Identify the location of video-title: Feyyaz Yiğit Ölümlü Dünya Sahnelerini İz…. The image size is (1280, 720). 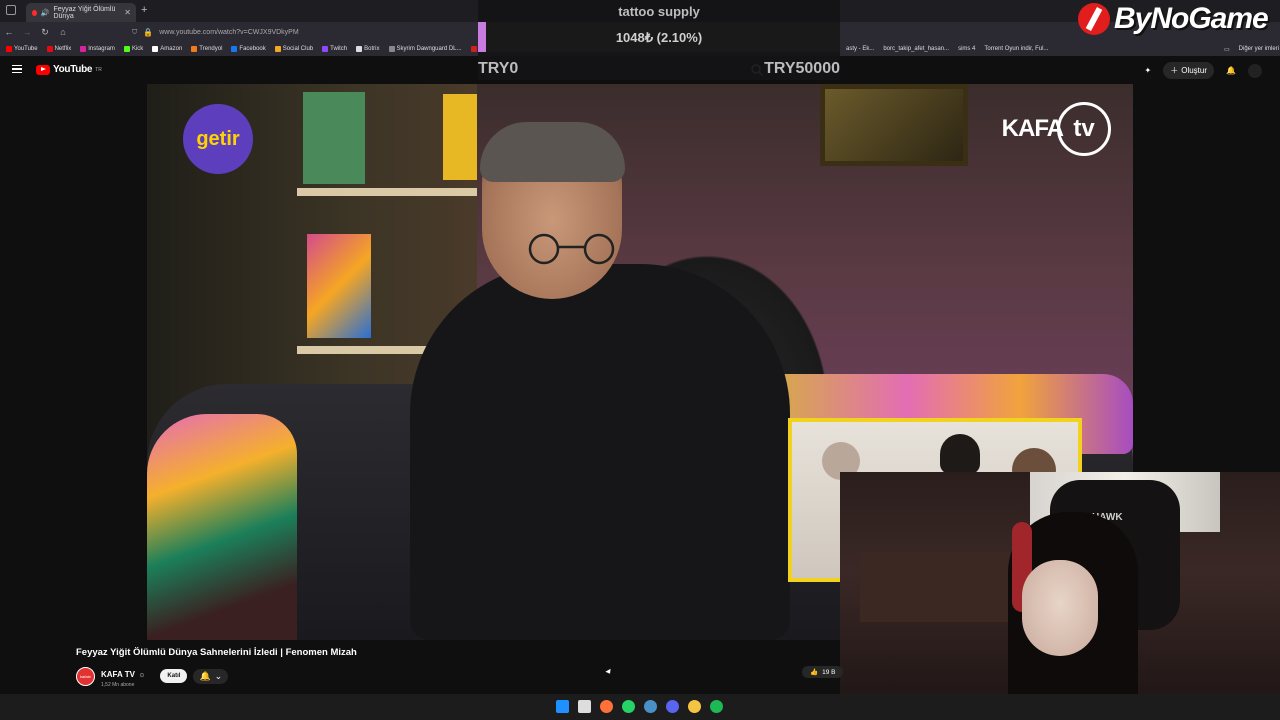
(216, 652).